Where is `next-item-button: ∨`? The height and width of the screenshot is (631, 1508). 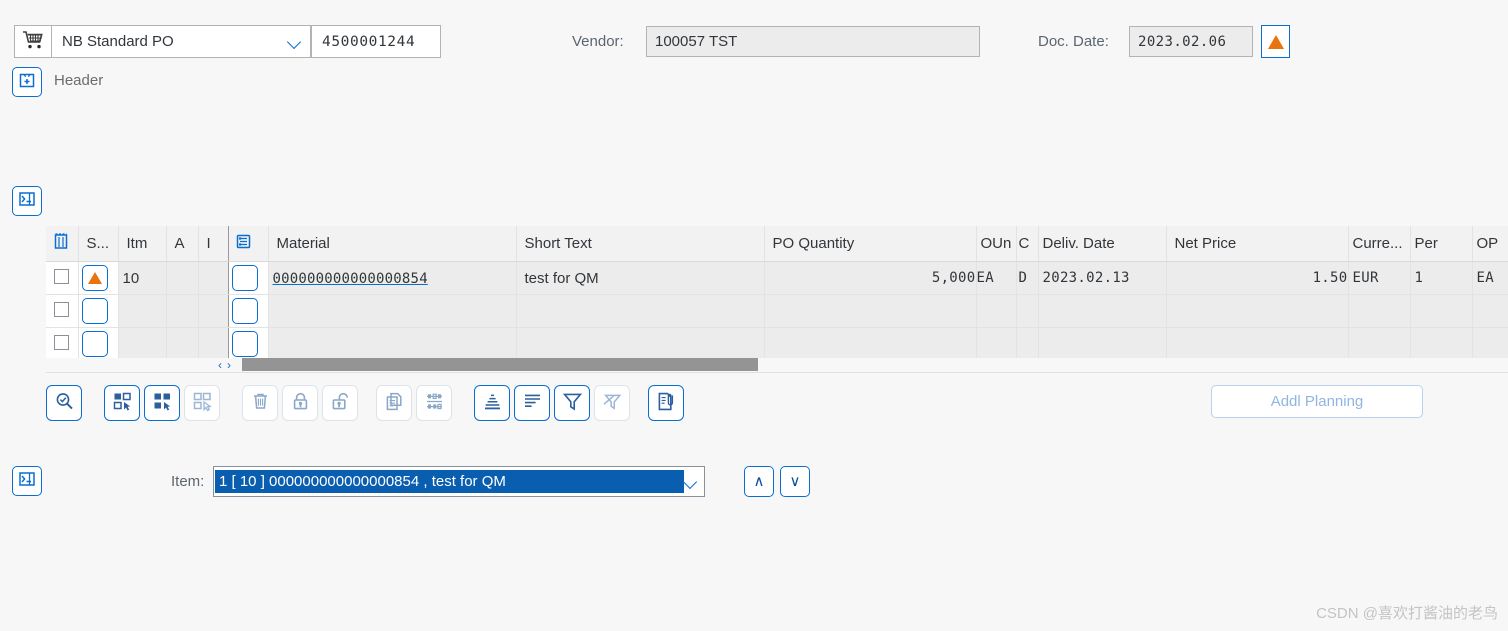
next-item-button: ∨ is located at coordinates (795, 481).